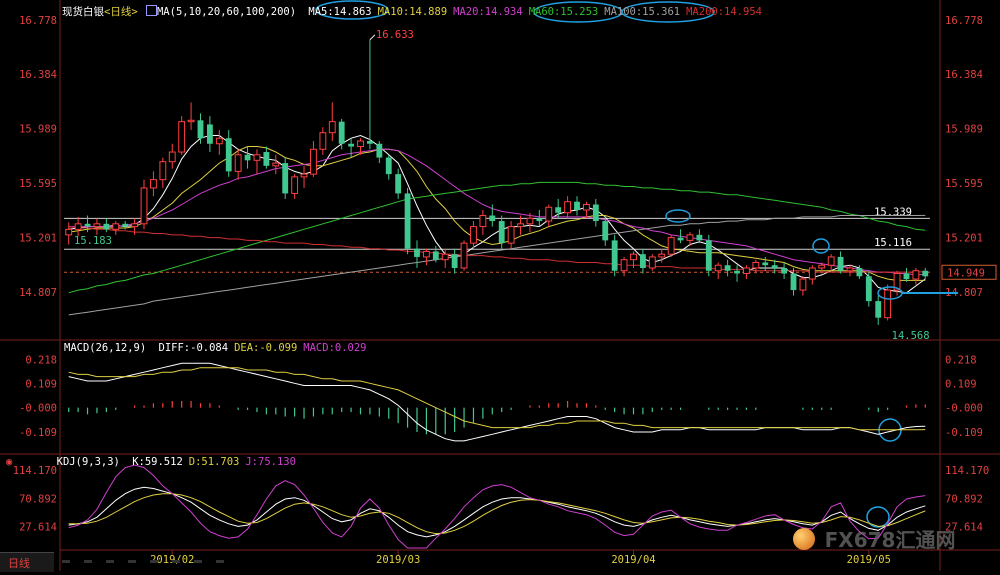 The image size is (1000, 575). What do you see at coordinates (38, 75) in the screenshot?
I see `main-ytick-left-1: 16.384` at bounding box center [38, 75].